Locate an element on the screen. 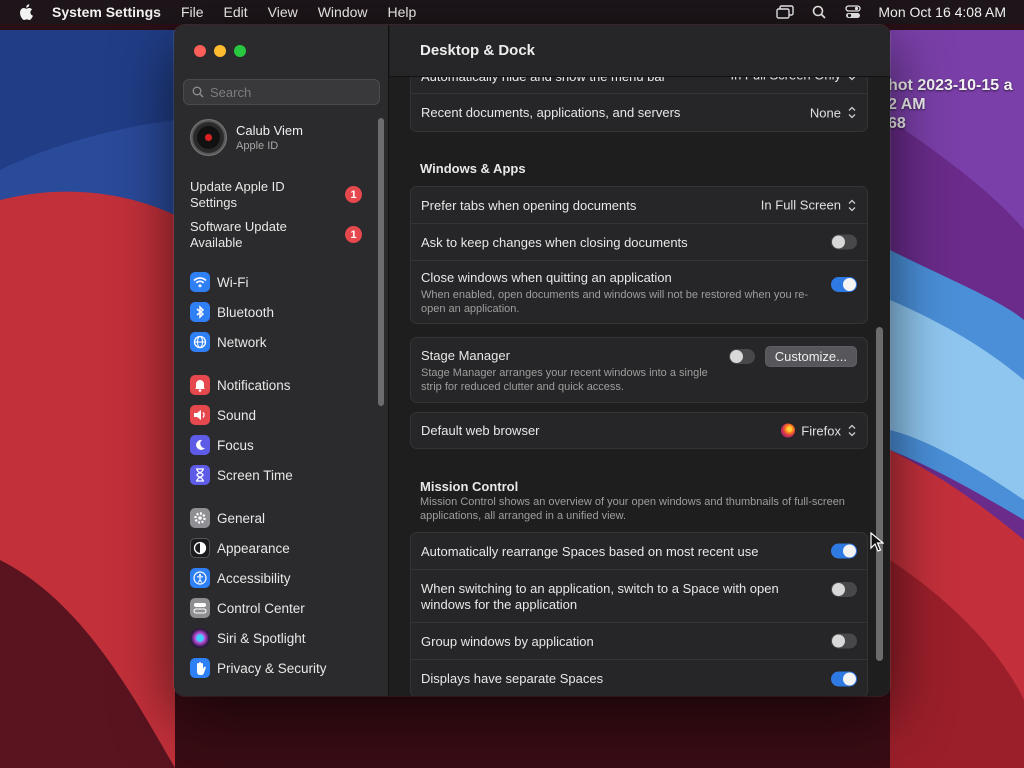 The width and height of the screenshot is (1024, 768). zoom-window-button is located at coordinates (240, 51).